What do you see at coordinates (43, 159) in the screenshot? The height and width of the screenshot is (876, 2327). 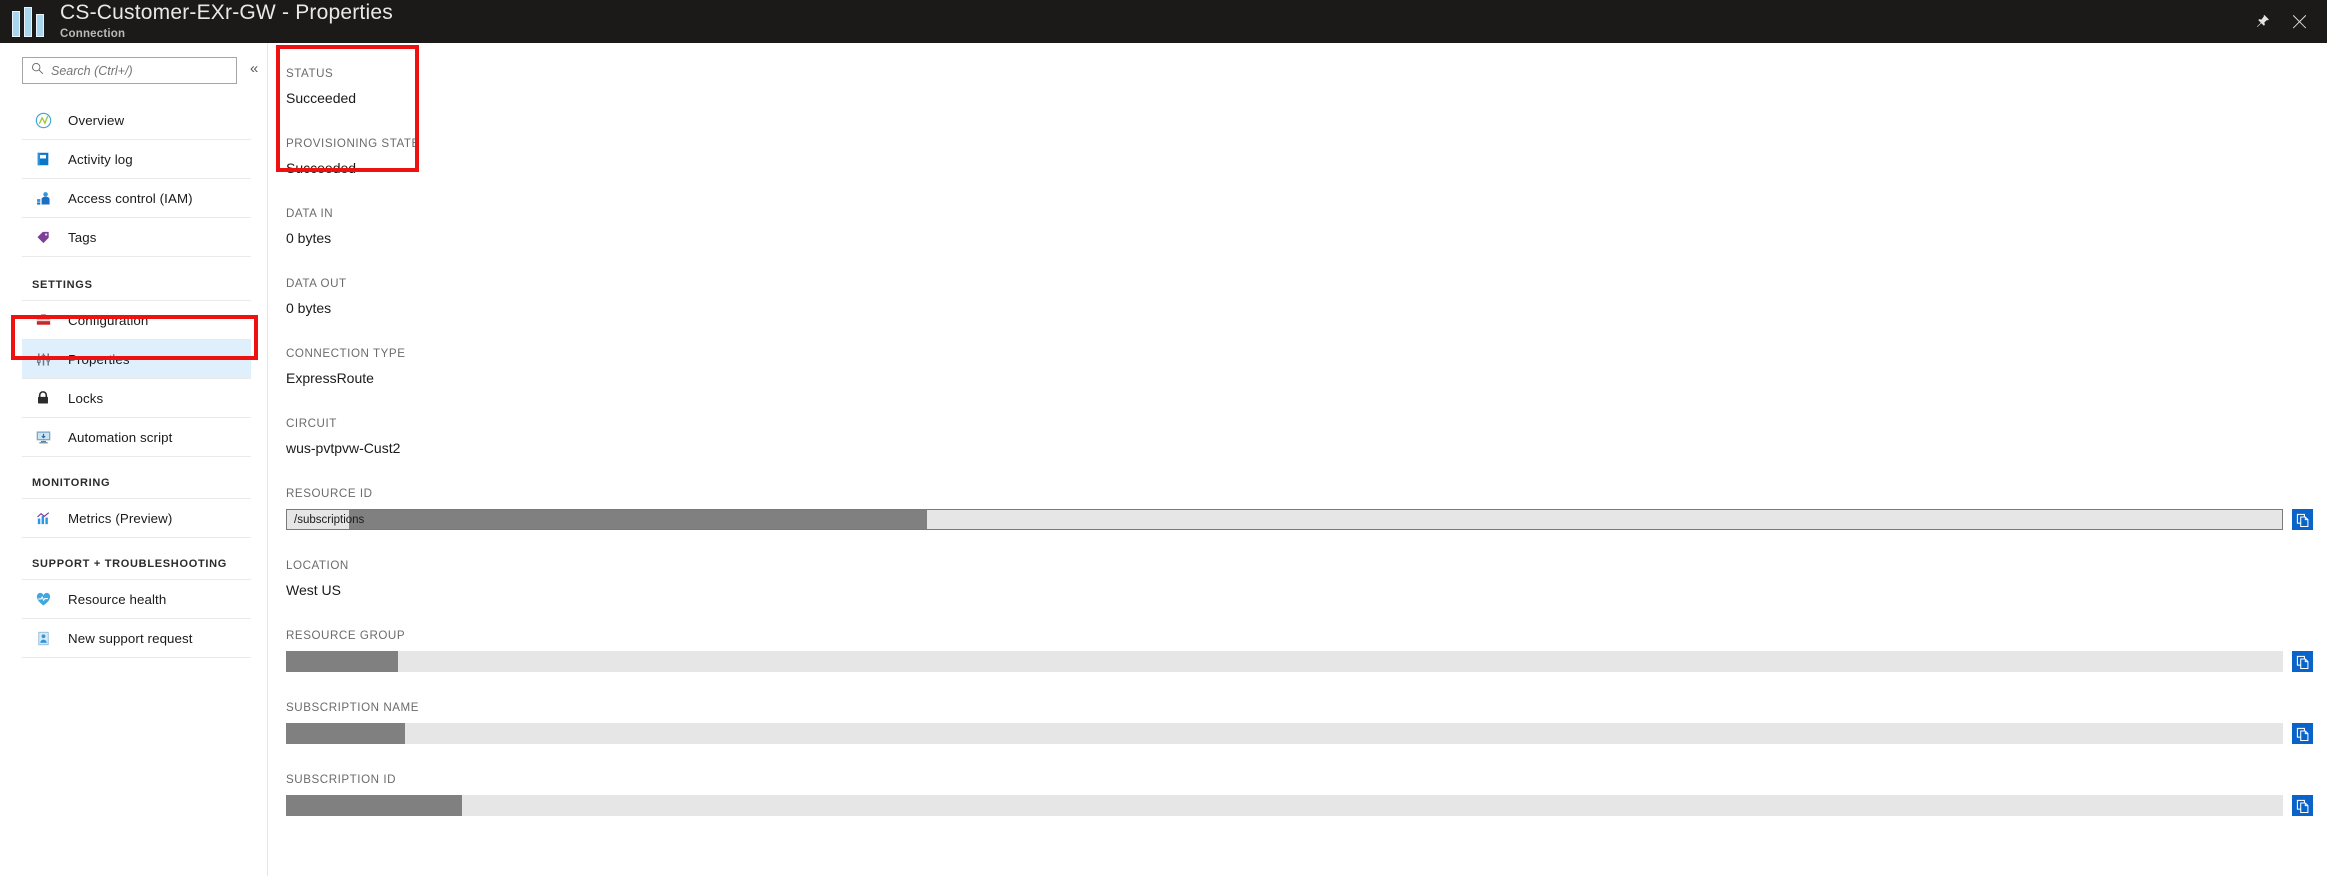 I see `activity-log-icon` at bounding box center [43, 159].